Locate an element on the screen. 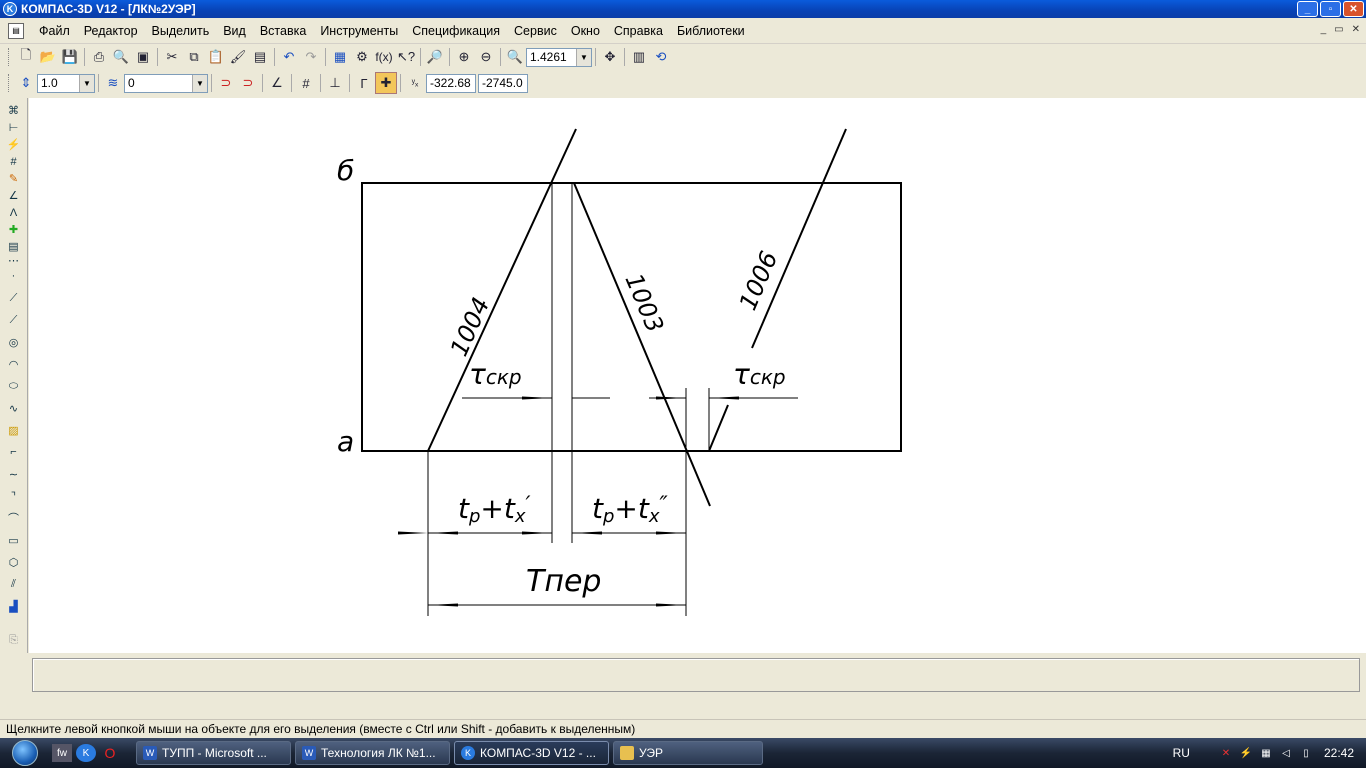 The height and width of the screenshot is (768, 1366). refresh-view-icon: ▥ is located at coordinates (639, 57).